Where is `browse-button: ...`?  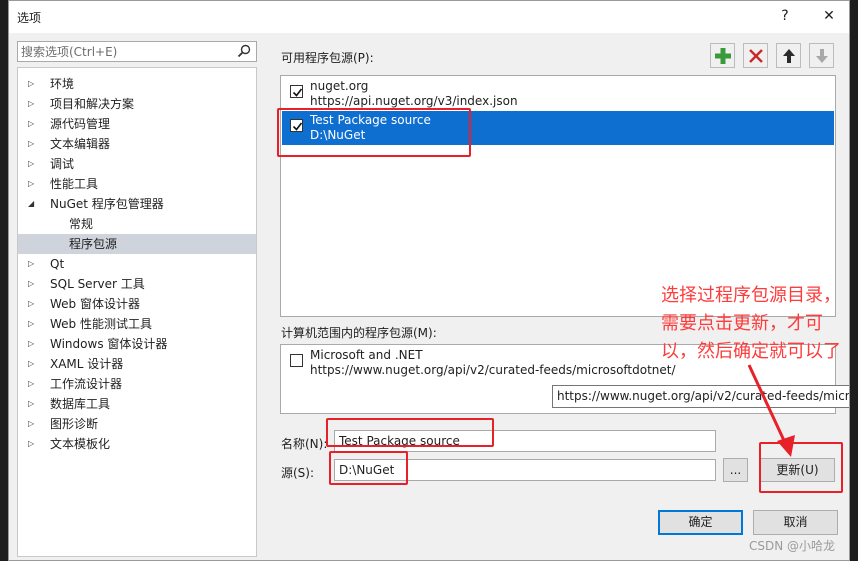
browse-button: ... is located at coordinates (735, 470).